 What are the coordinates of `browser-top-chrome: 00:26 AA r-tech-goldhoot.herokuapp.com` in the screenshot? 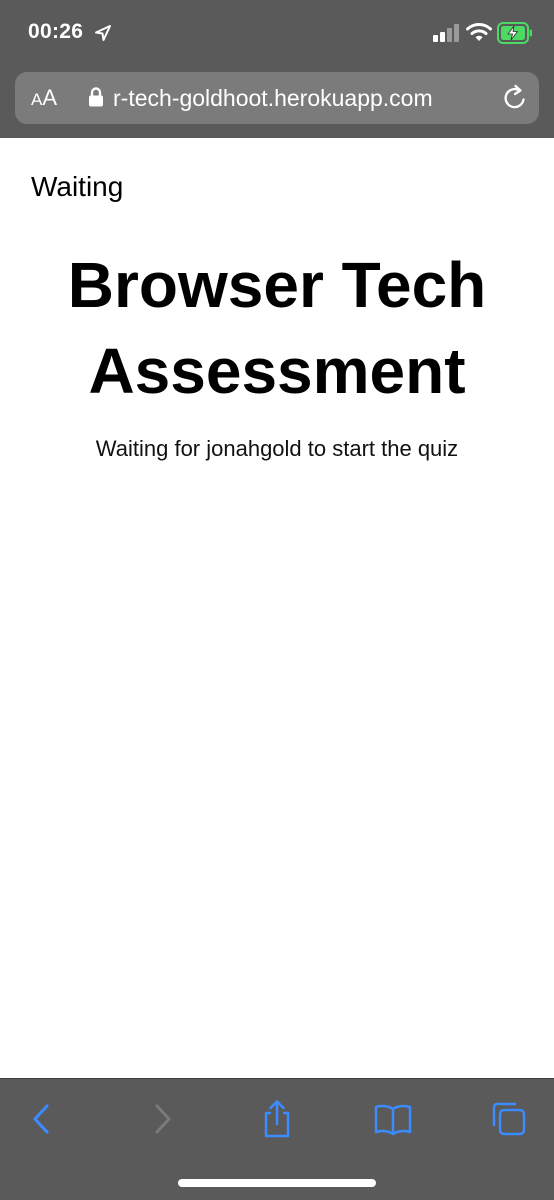 It's located at (277, 69).